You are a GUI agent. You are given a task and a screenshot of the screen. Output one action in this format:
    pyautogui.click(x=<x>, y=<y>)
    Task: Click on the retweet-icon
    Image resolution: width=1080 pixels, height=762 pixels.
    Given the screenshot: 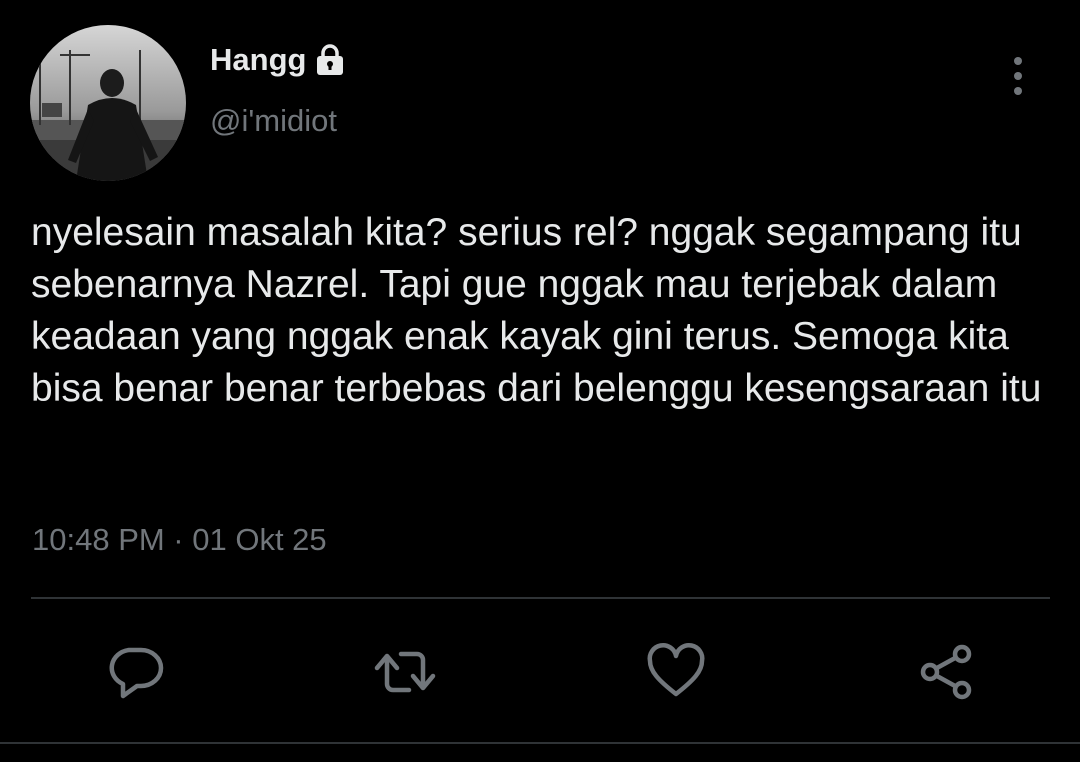 What is the action you would take?
    pyautogui.click(x=405, y=672)
    